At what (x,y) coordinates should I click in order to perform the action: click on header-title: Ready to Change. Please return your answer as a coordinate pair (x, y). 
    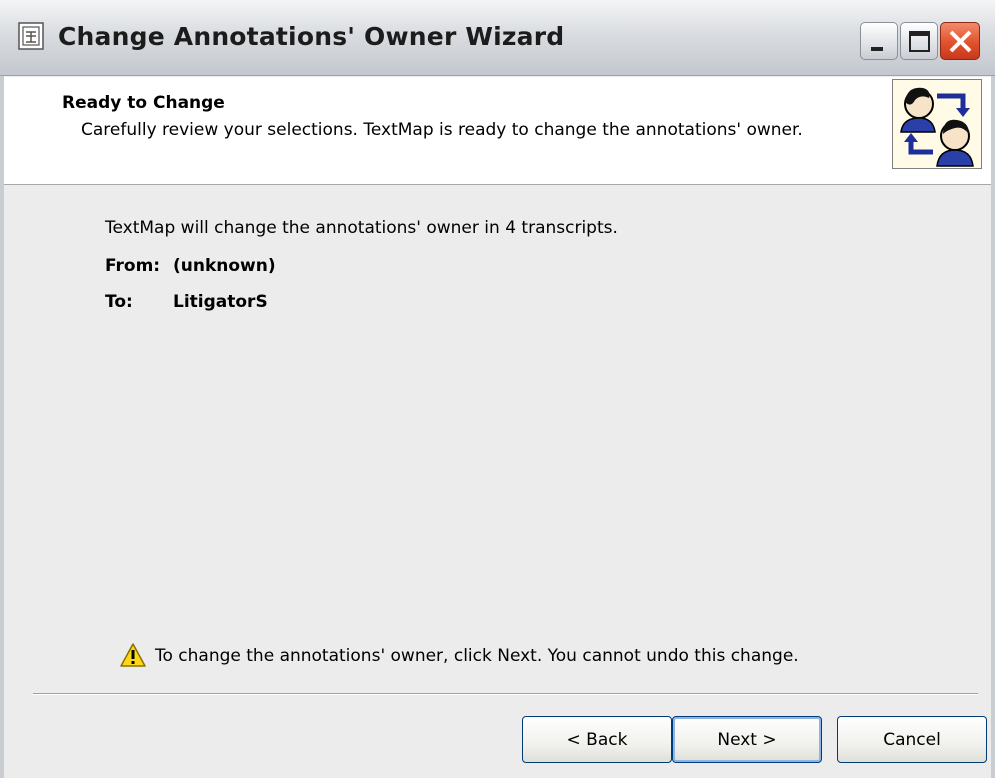
    Looking at the image, I should click on (143, 103).